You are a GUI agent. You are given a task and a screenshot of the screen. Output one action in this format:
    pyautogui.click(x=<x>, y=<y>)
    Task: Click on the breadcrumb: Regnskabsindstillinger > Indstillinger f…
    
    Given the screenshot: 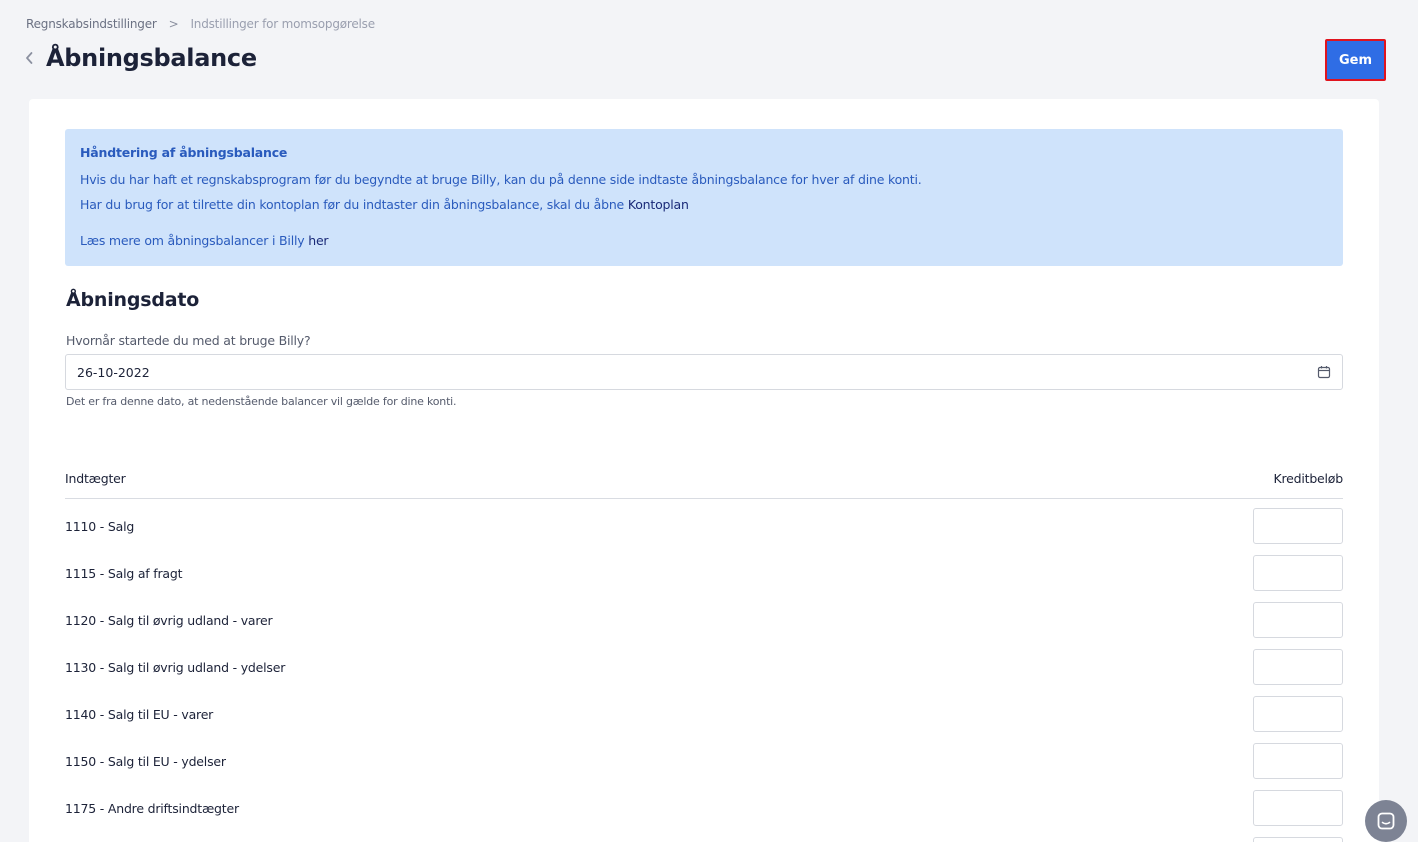 What is the action you would take?
    pyautogui.click(x=200, y=24)
    